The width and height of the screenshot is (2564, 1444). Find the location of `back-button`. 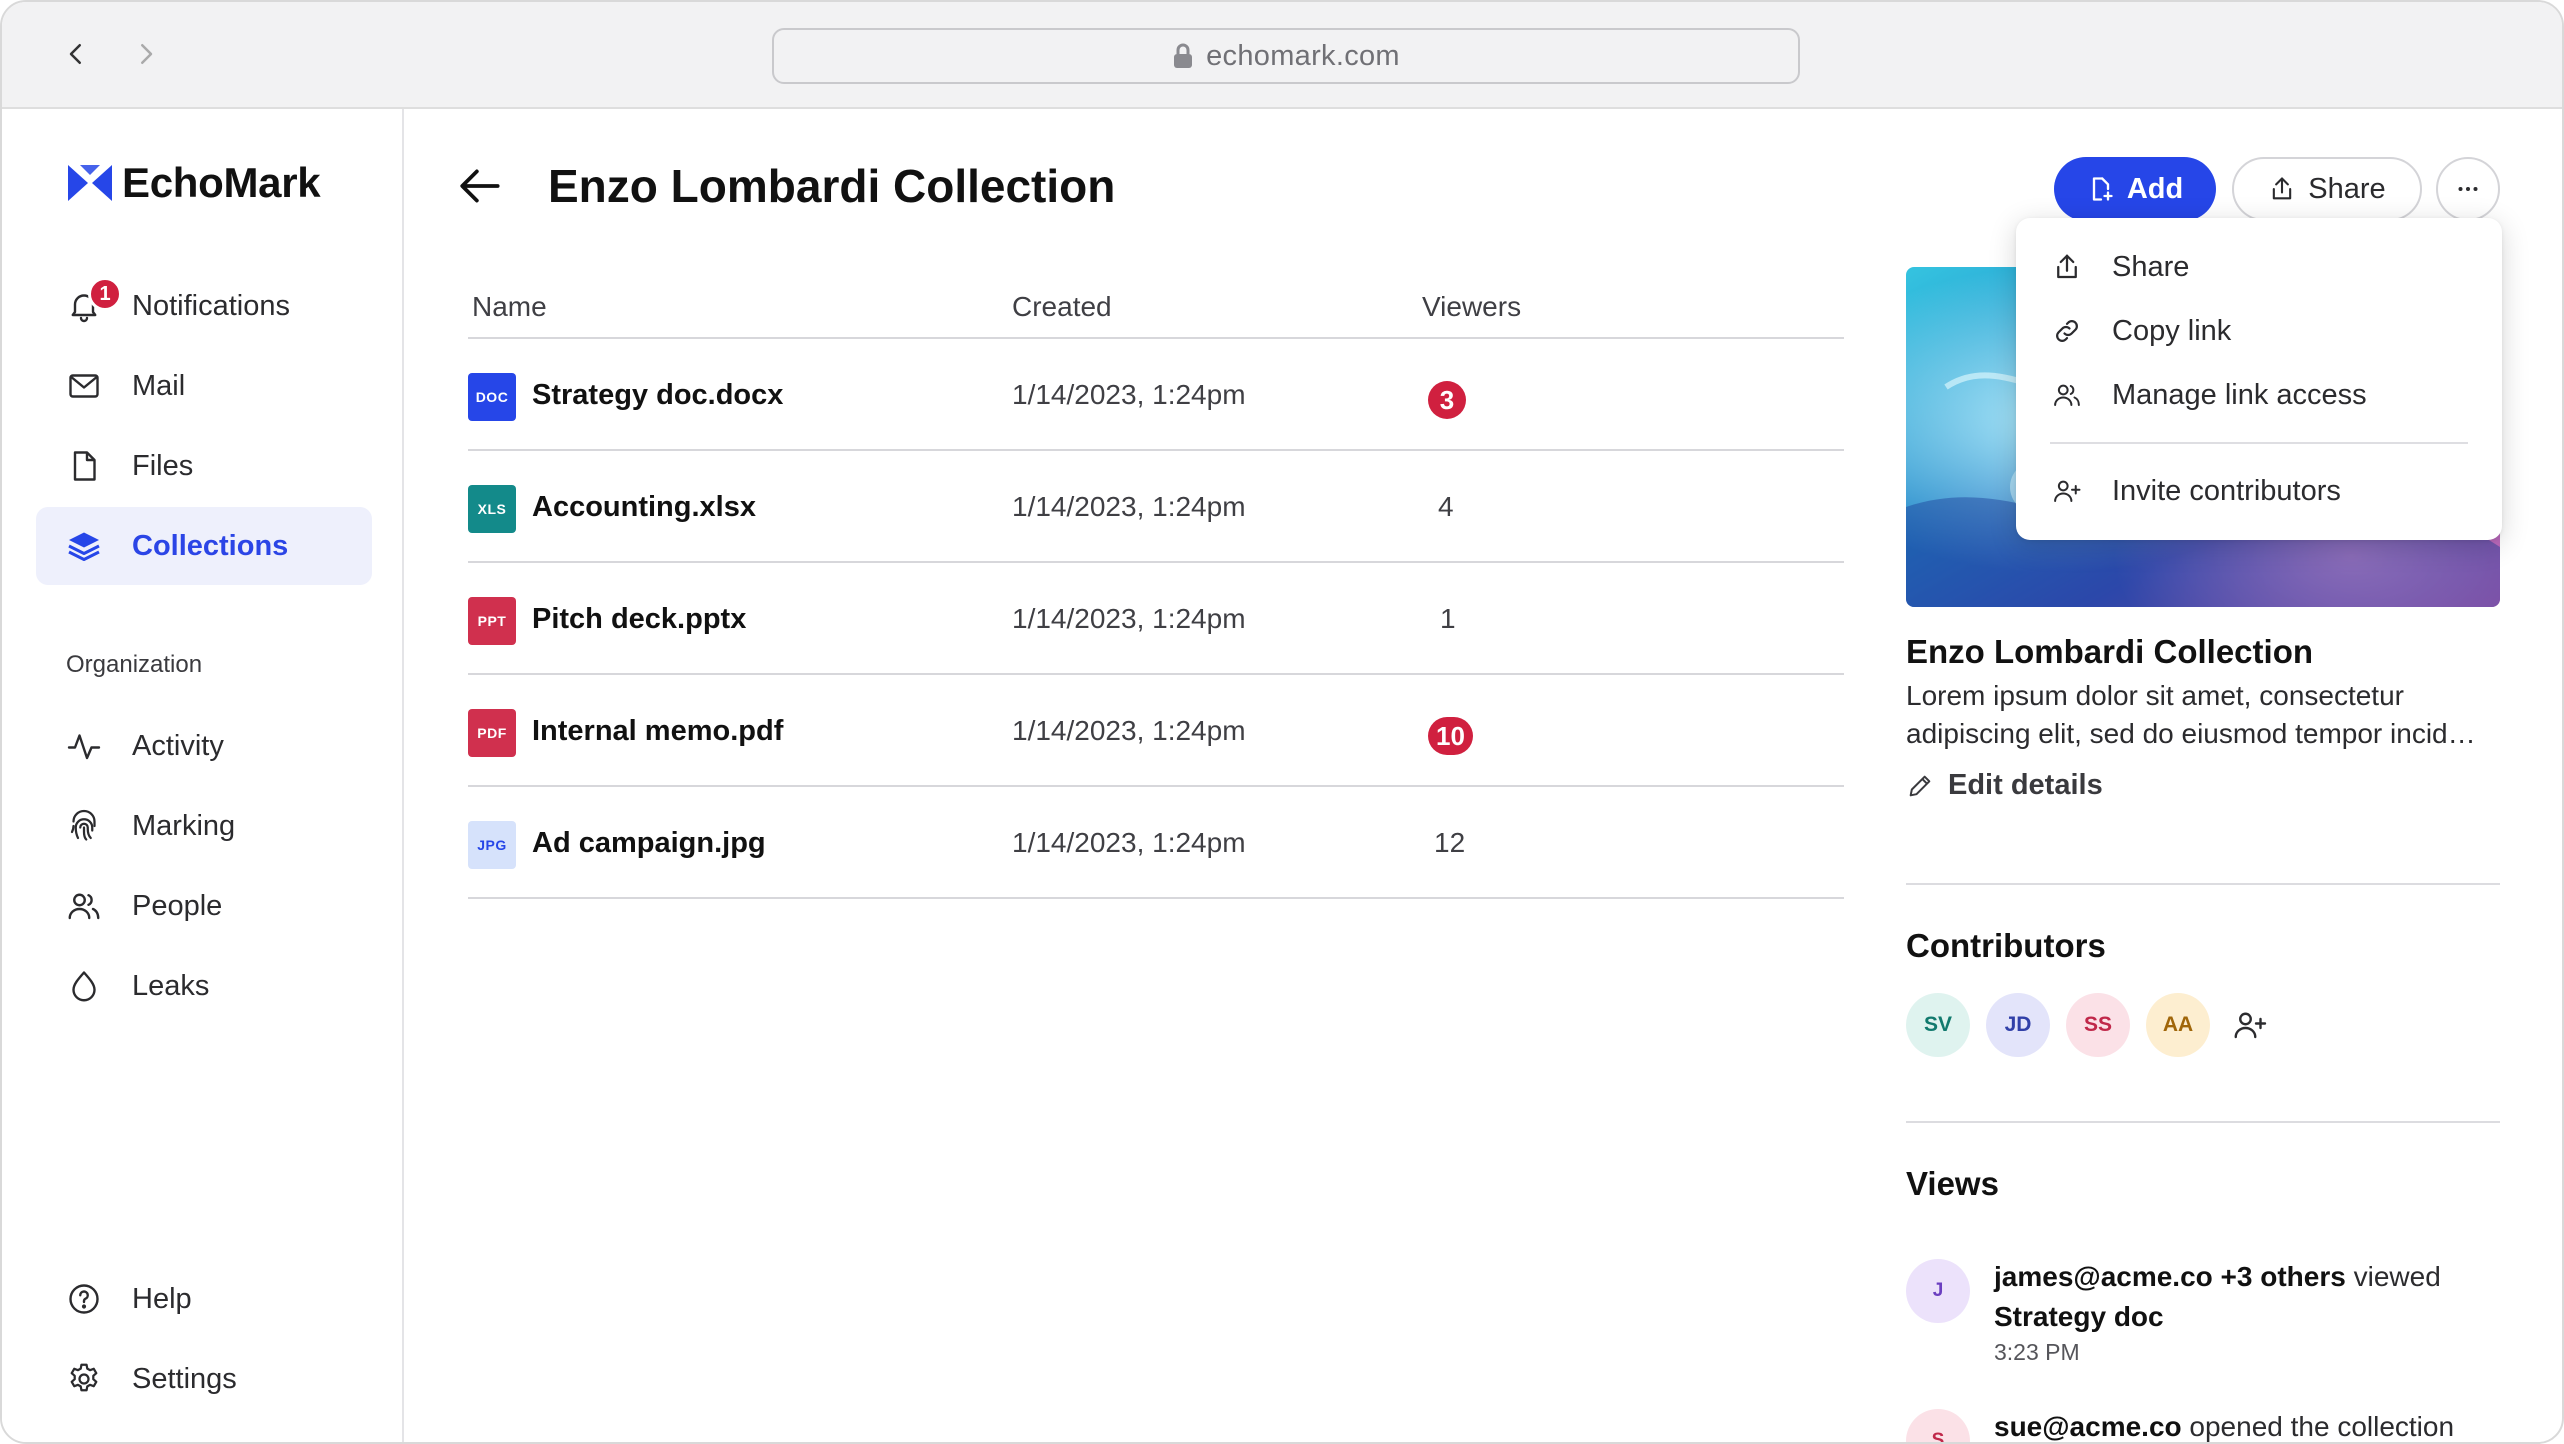

back-button is located at coordinates (481, 186).